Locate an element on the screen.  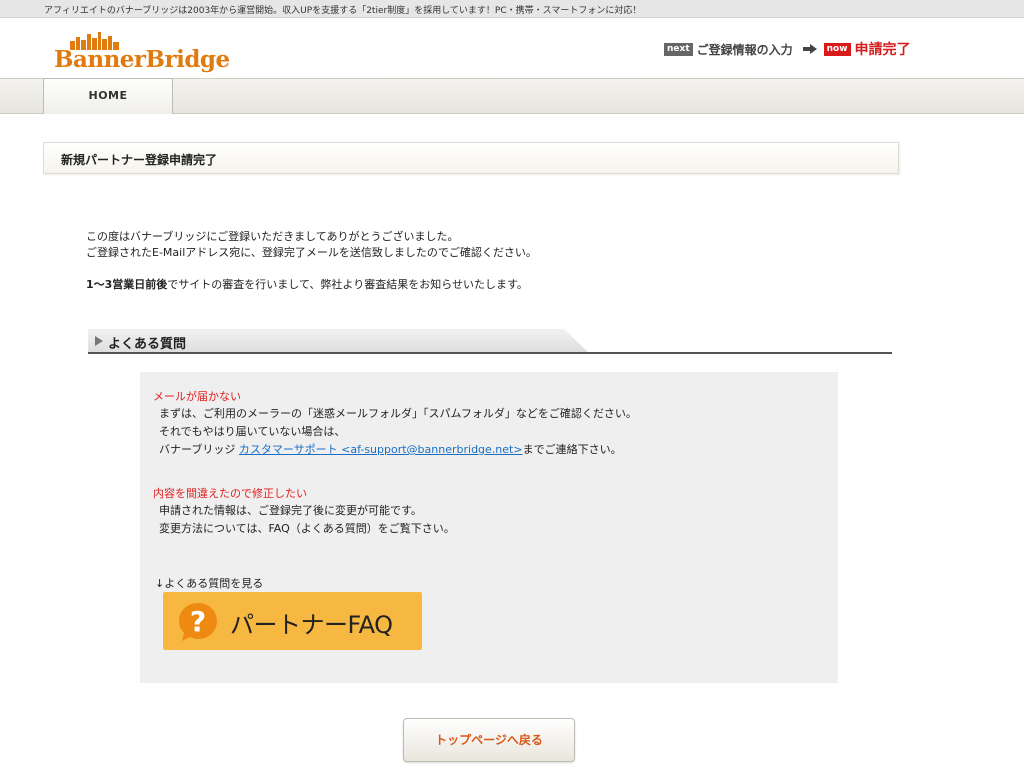
support-suffix: までご連絡下さい。 is located at coordinates (572, 449).